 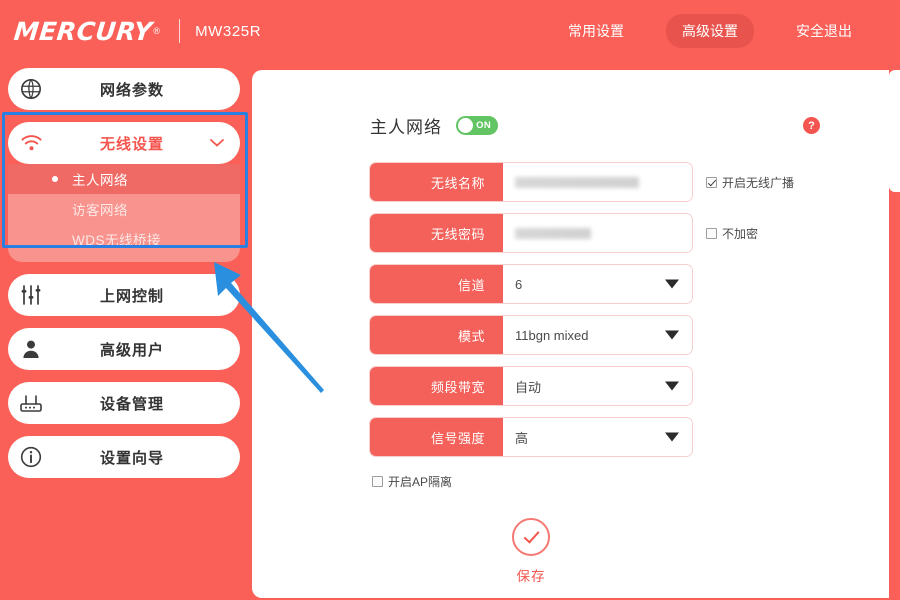 I want to click on submenu-item-guest-network: 访客网络, so click(x=124, y=209).